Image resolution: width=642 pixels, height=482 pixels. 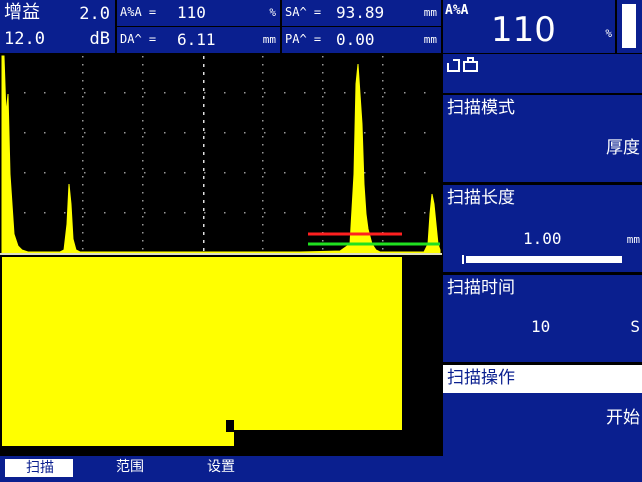 I want to click on tab-scan: 扫描, so click(x=39, y=468).